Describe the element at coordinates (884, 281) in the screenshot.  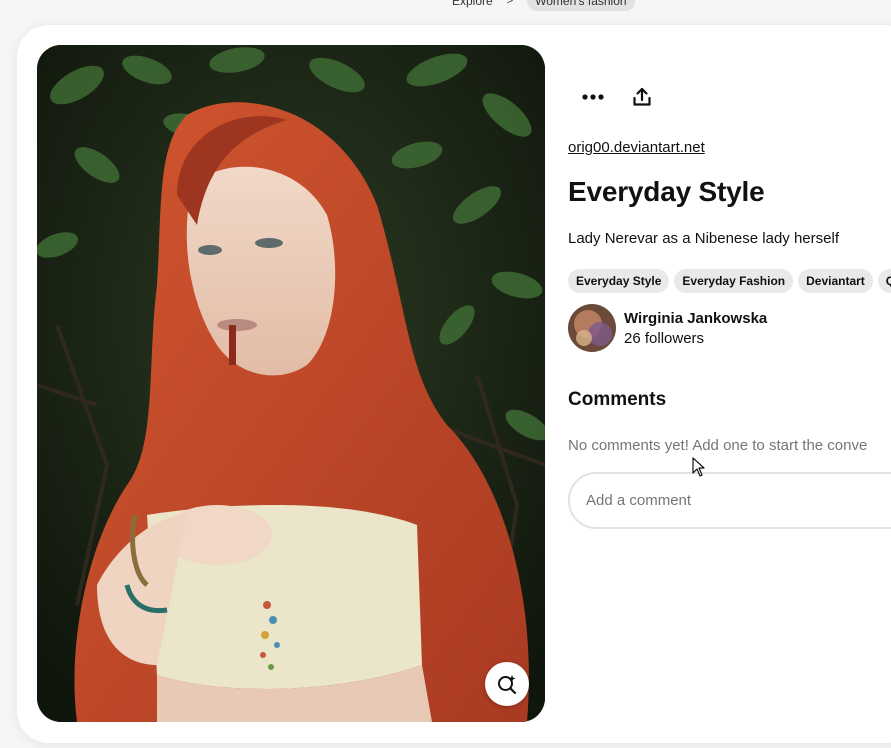
I see `tag-chip: Quic` at that location.